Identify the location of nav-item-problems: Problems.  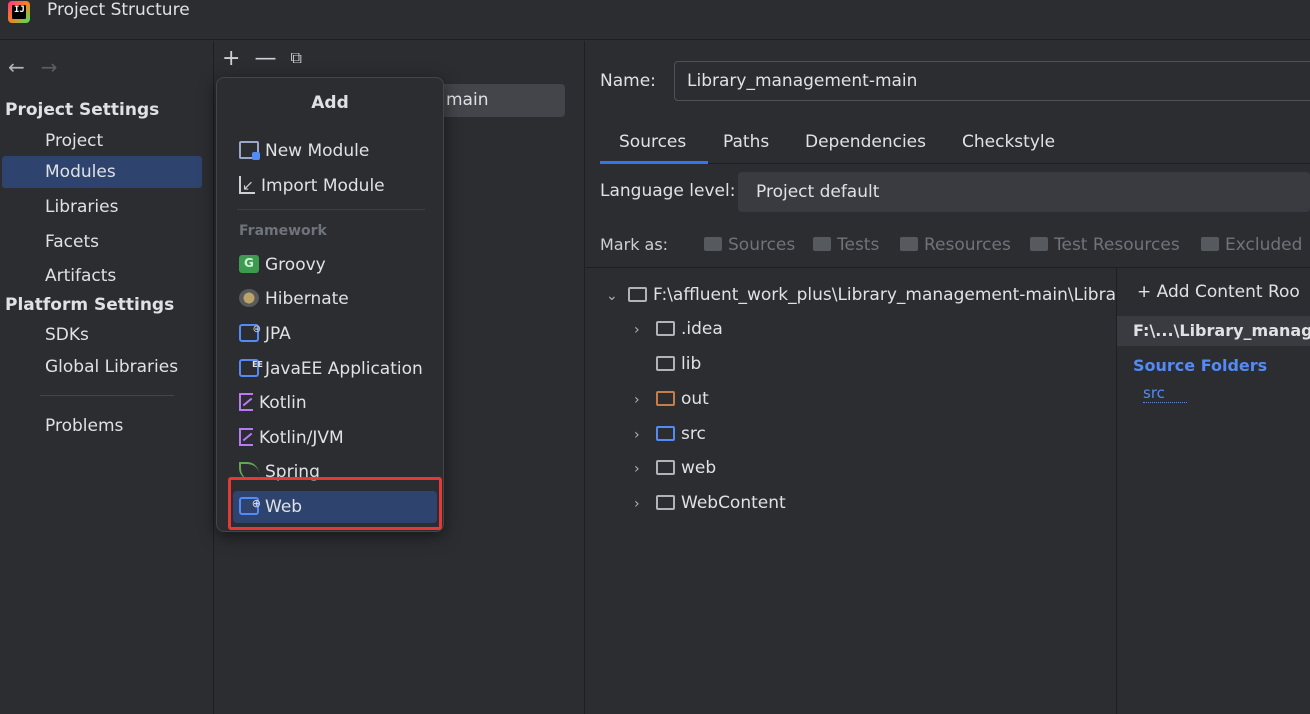
(102, 426).